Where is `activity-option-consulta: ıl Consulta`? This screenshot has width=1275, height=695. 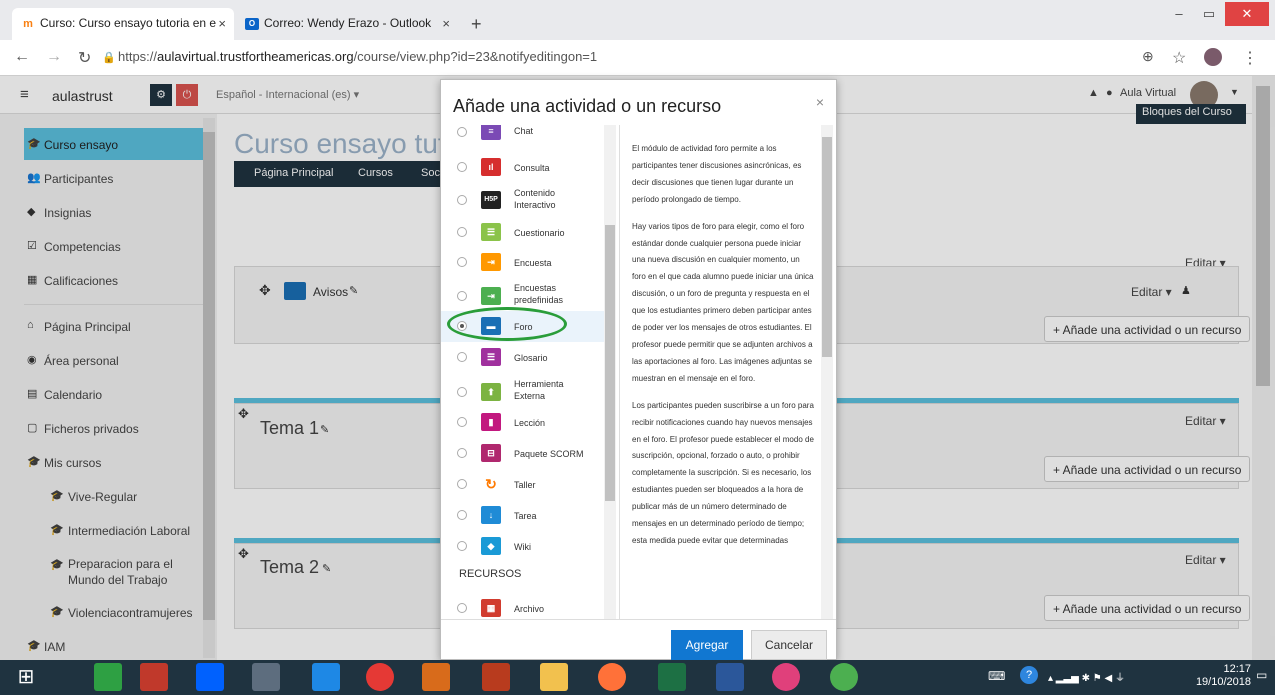
activity-option-consulta: ıl Consulta is located at coordinates (522, 167).